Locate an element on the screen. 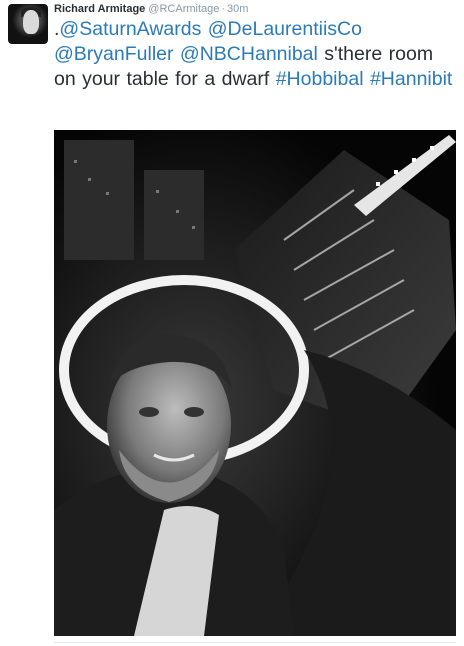 This screenshot has width=464, height=646. author-avatar is located at coordinates (28, 24).